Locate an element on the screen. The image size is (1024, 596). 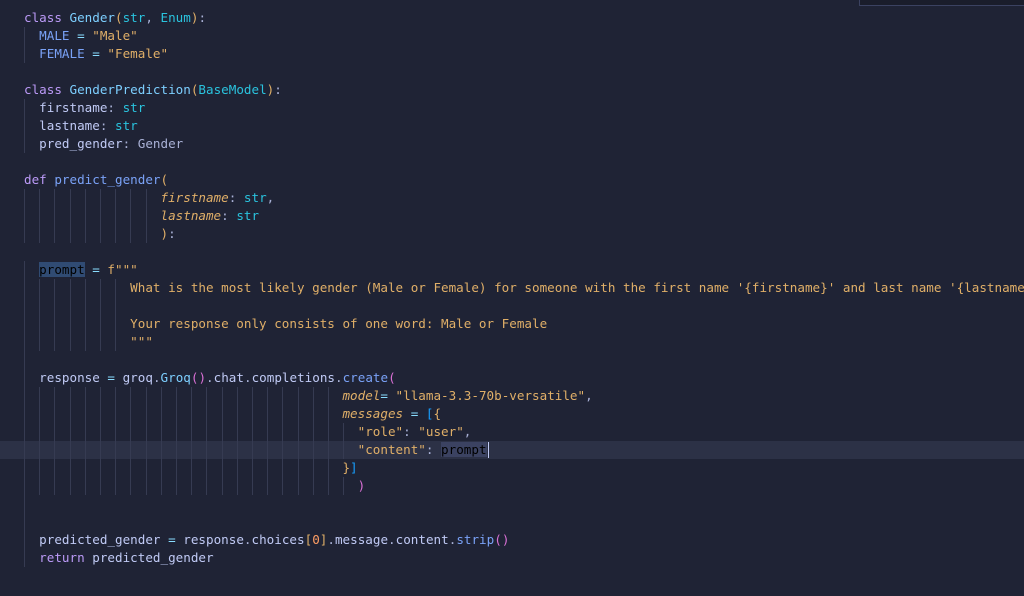
code-line: FEMALE = "Female" is located at coordinates (512, 54).